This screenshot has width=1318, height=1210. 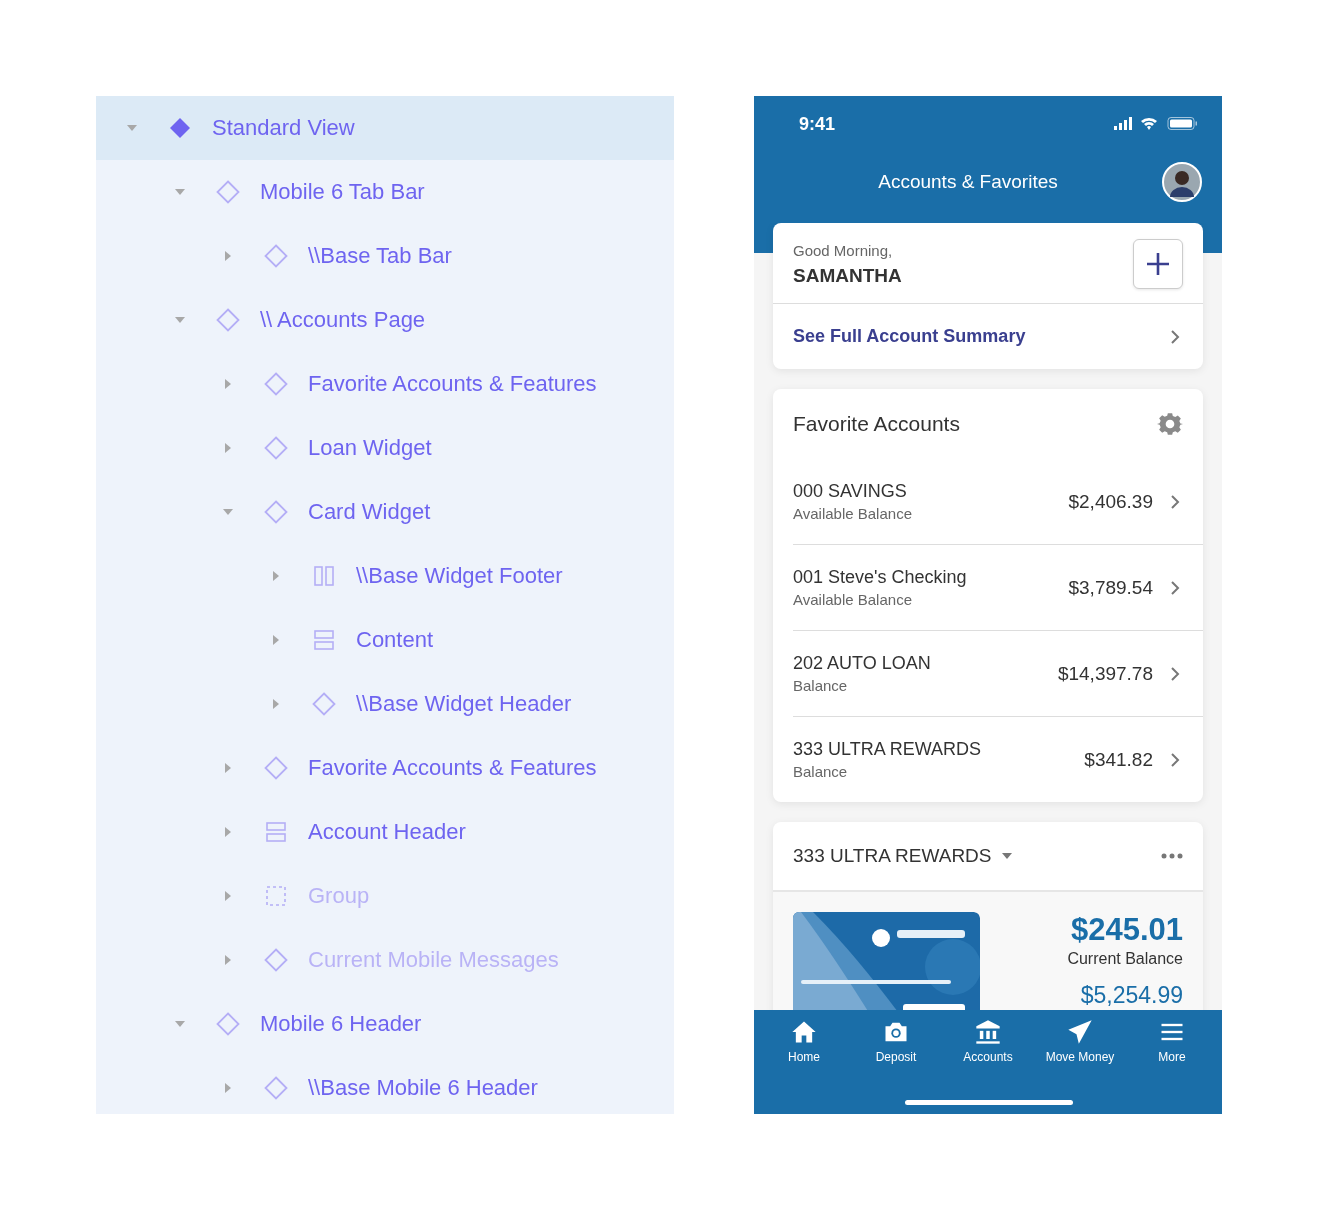 What do you see at coordinates (817, 124) in the screenshot?
I see `status-time: 9:41` at bounding box center [817, 124].